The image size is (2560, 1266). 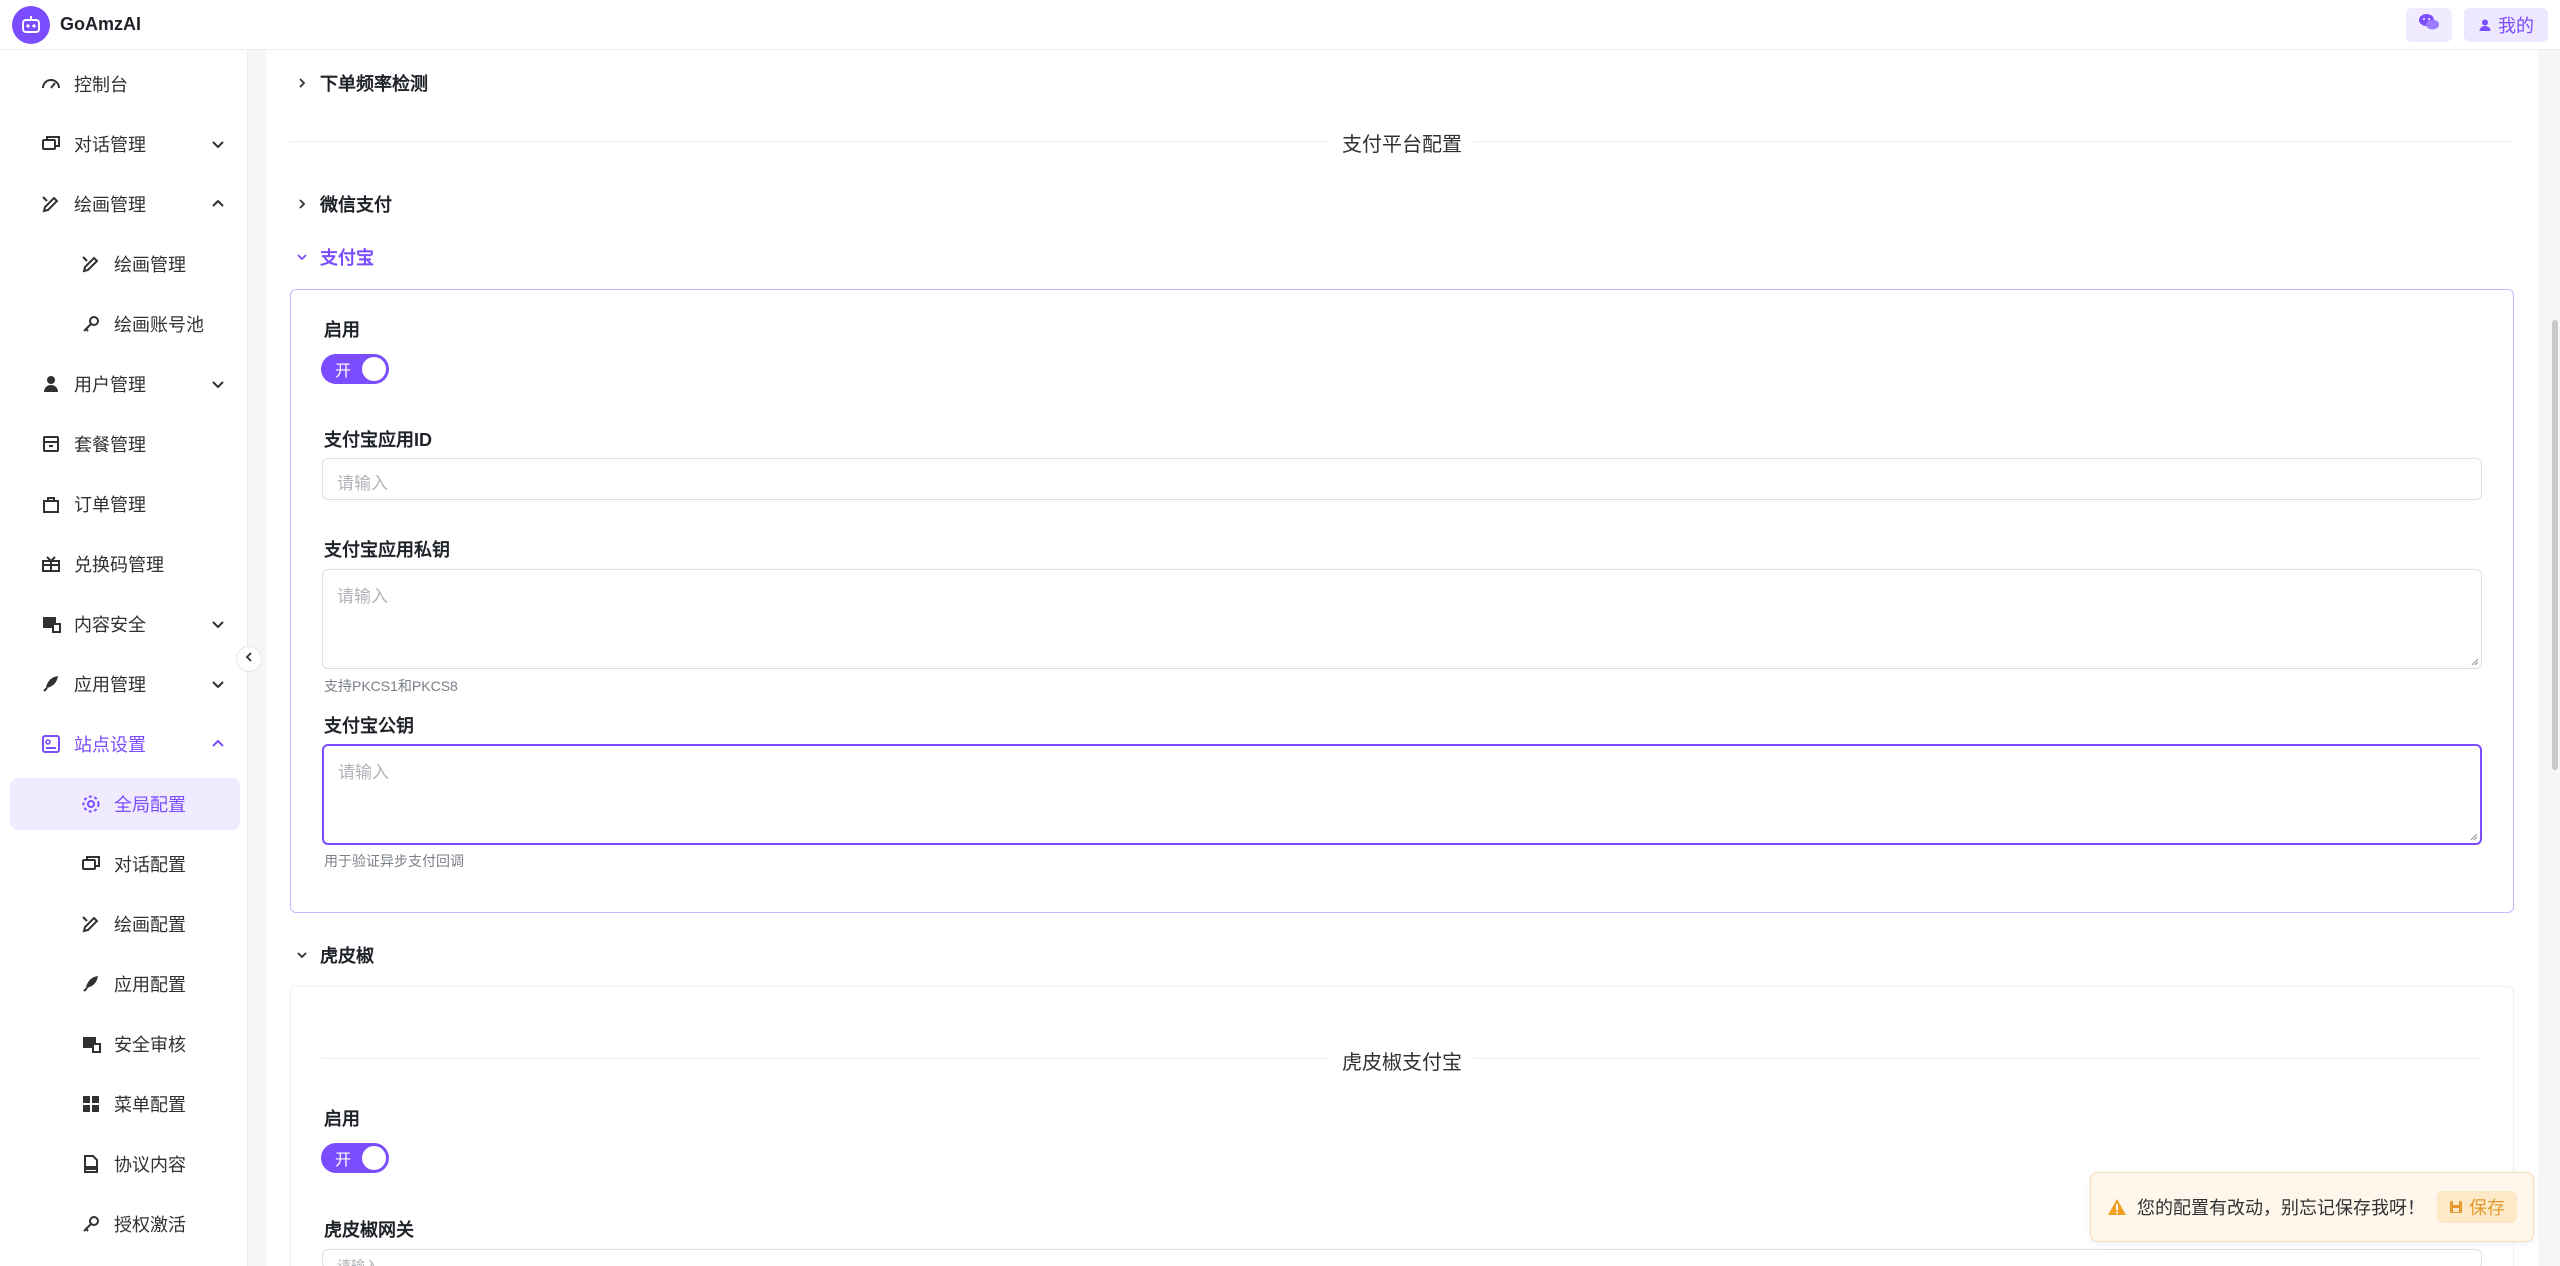 What do you see at coordinates (150, 865) in the screenshot?
I see `sidebar-item-label: 对话配置` at bounding box center [150, 865].